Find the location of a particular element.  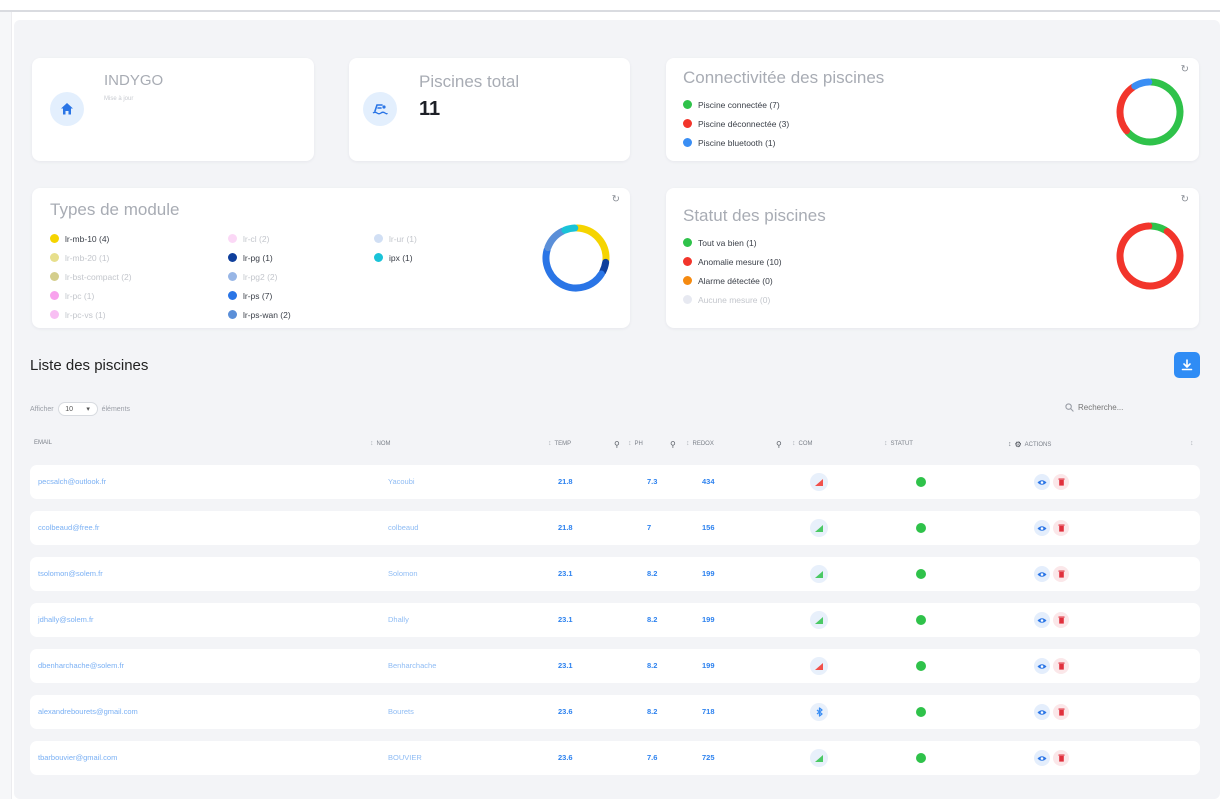

legend-item: lr-pg (1) is located at coordinates (259, 257).